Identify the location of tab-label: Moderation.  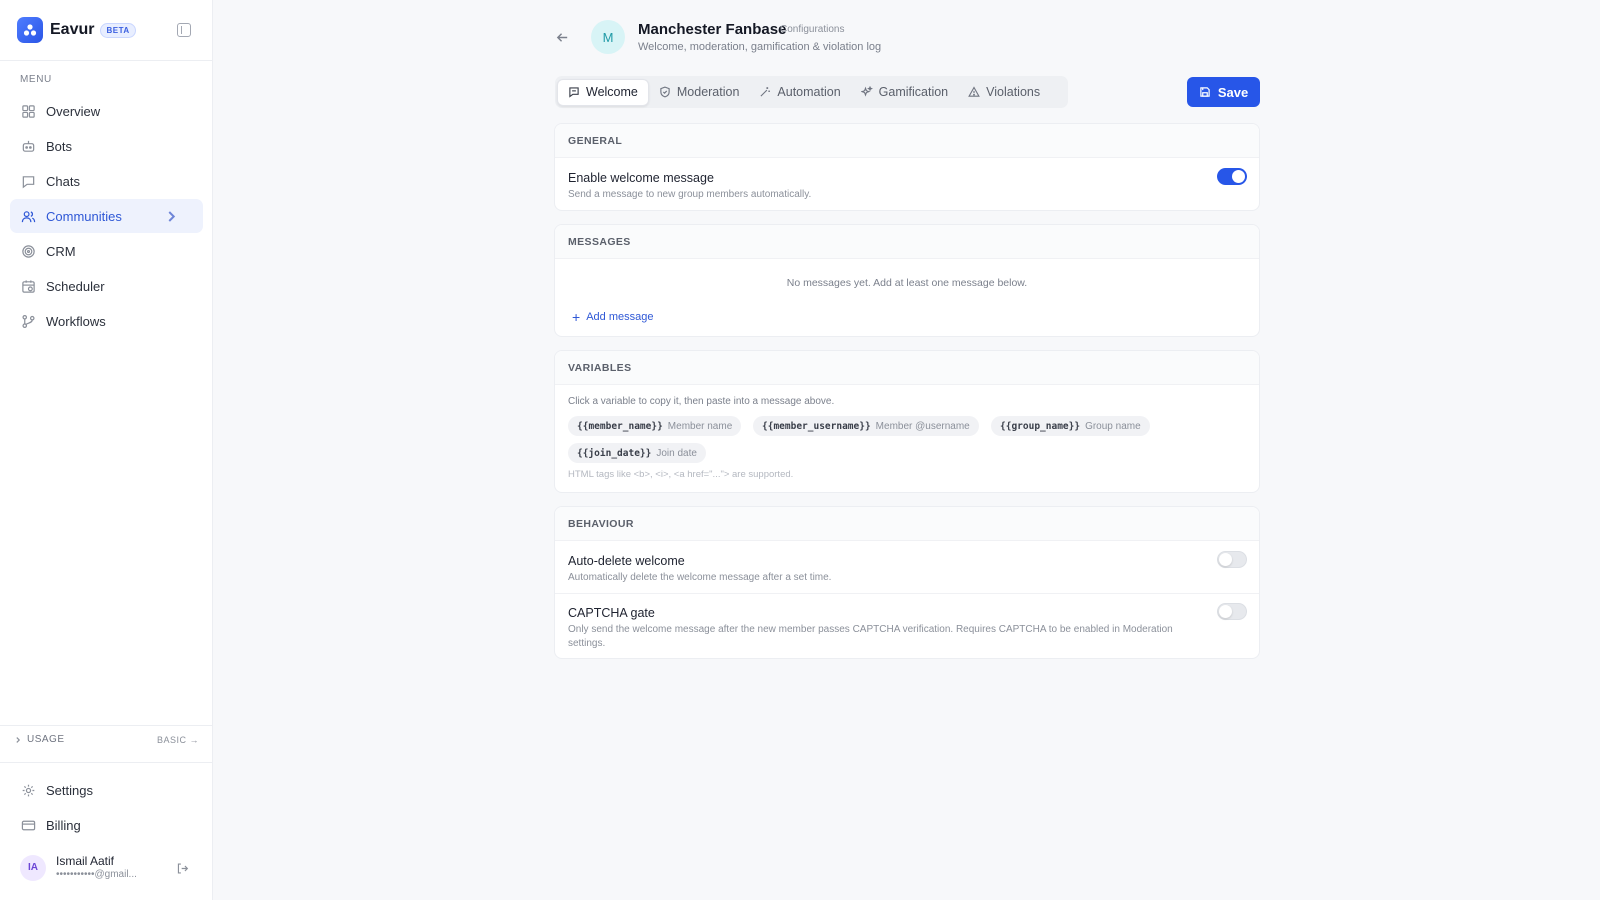
(708, 92).